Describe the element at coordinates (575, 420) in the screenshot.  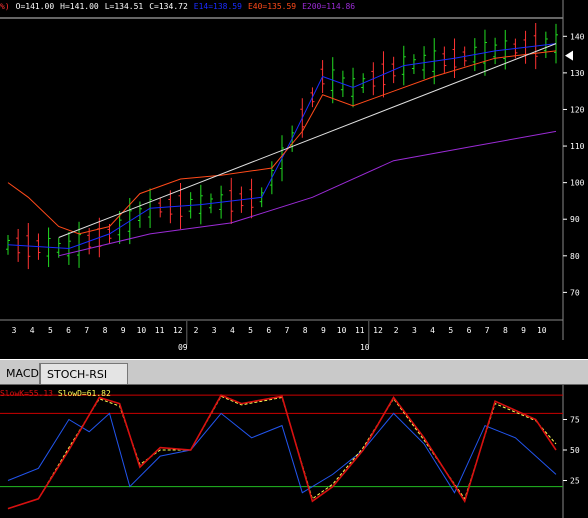
I see `stoch-tick-label: 75` at that location.